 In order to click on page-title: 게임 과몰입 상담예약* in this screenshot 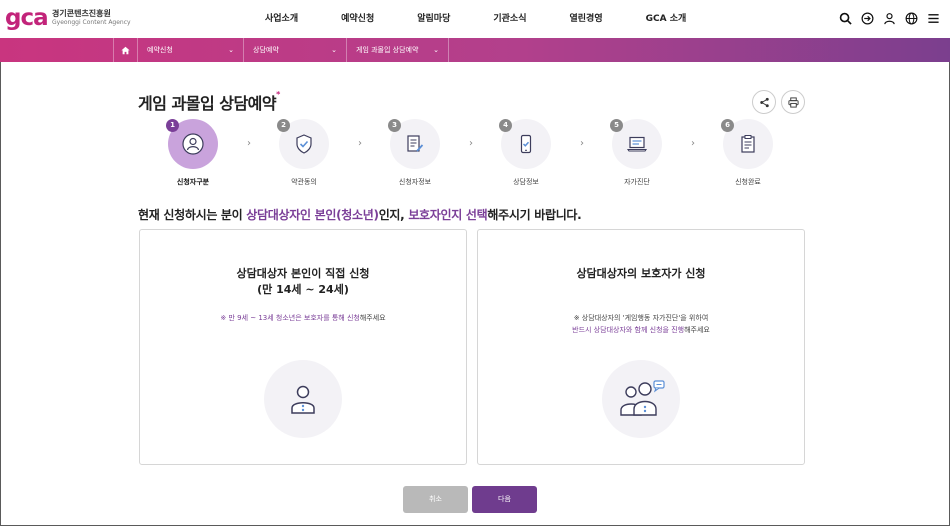, I will do `click(209, 102)`.